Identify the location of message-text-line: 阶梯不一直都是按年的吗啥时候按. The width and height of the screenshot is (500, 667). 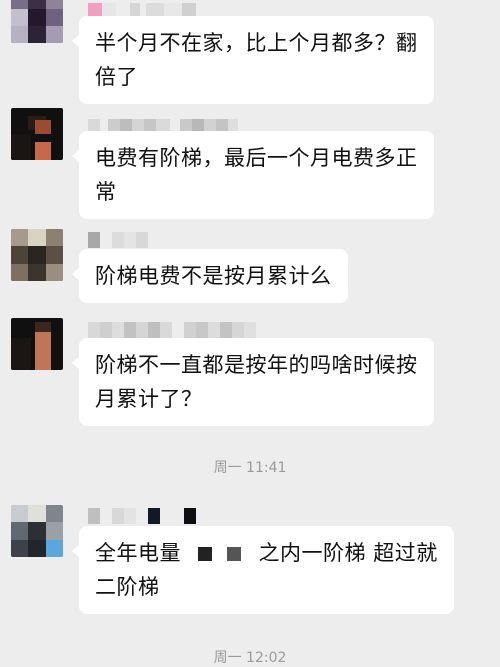
(256, 365).